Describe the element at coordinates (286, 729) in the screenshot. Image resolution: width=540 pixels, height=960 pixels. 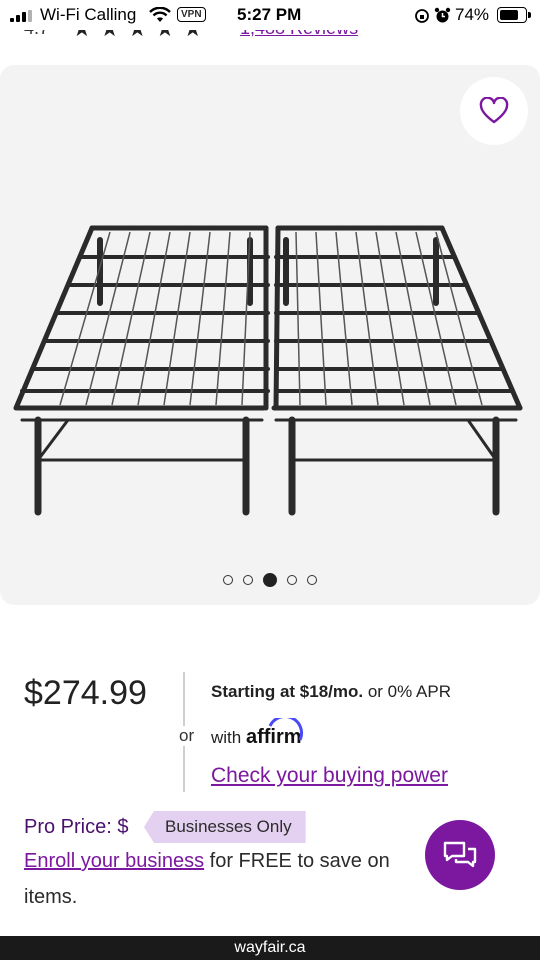
I see `affirm-arc-icon` at that location.